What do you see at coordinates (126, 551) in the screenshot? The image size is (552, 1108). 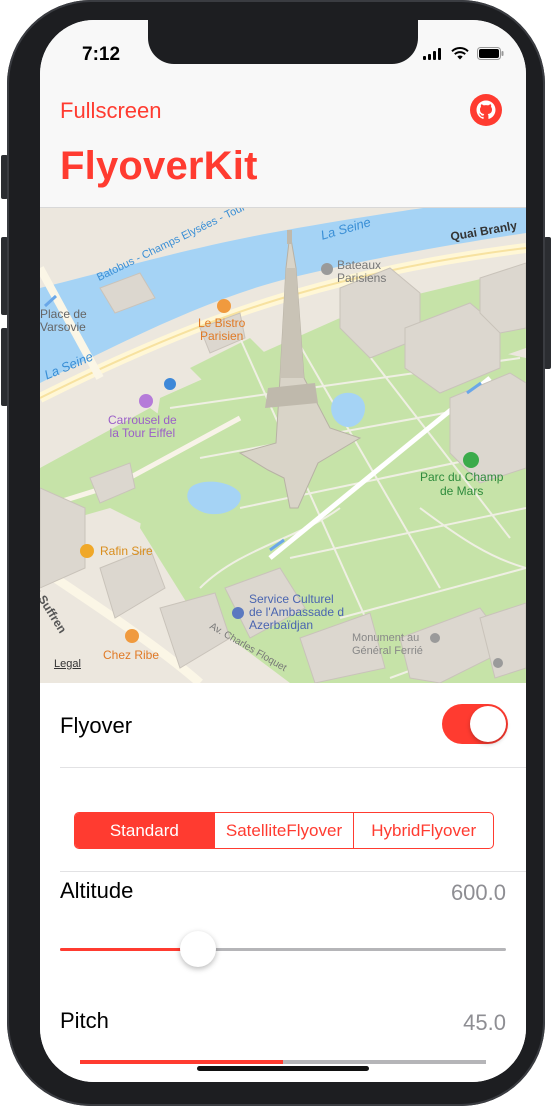 I see `map-label-rafin-sire: Rafin Sire` at bounding box center [126, 551].